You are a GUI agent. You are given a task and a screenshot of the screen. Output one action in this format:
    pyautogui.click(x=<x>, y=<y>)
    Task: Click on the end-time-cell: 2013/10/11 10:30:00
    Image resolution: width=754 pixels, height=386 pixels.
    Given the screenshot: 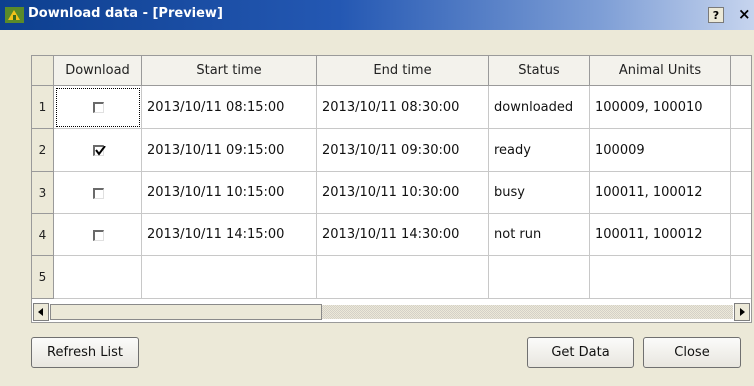 What is the action you would take?
    pyautogui.click(x=403, y=193)
    